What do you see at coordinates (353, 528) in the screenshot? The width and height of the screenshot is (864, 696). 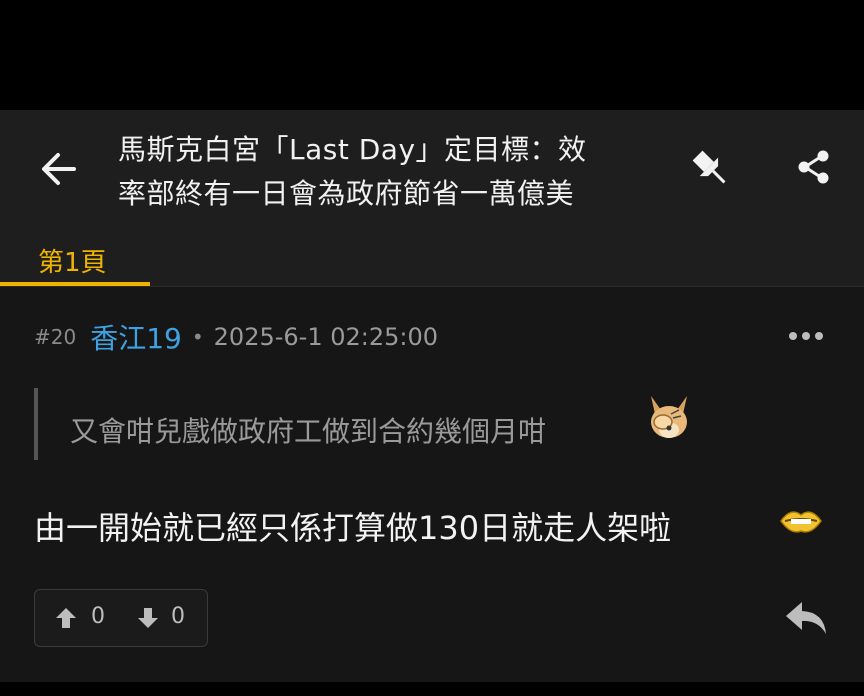 I see `post-body: 由一開始就已經只係打算做130日就走人架啦` at bounding box center [353, 528].